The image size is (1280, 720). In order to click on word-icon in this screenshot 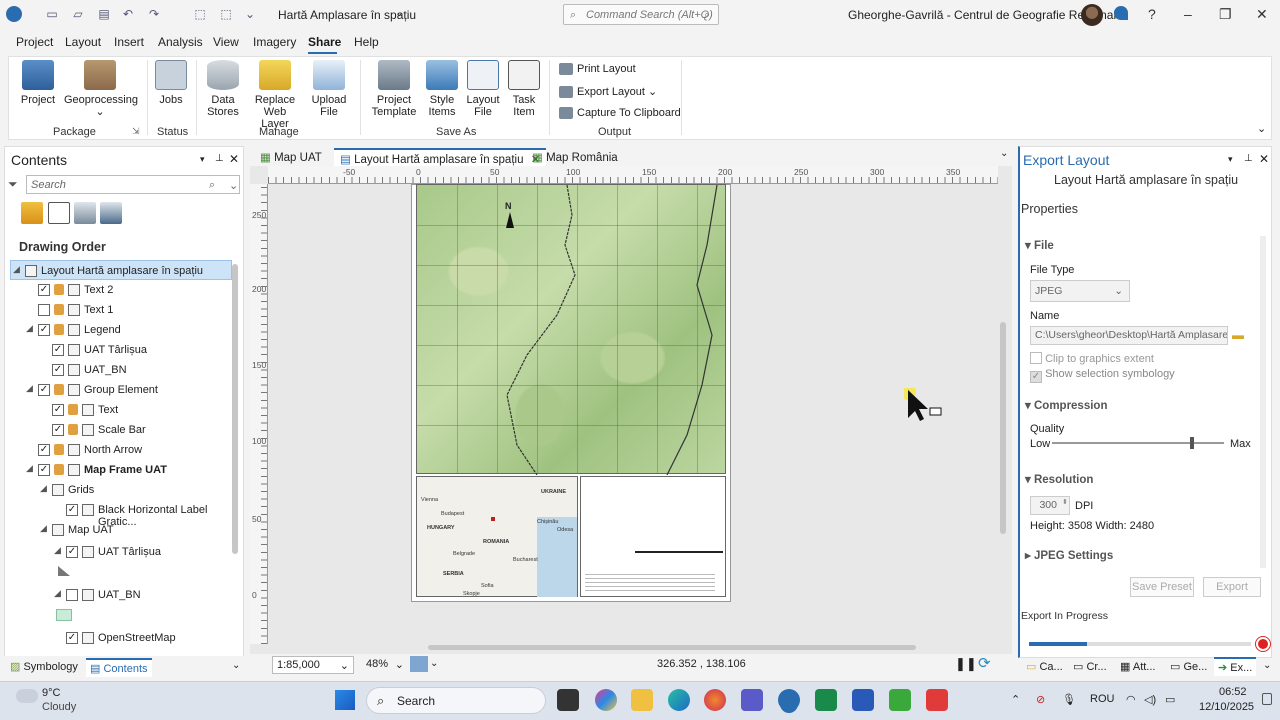, I will do `click(863, 700)`.